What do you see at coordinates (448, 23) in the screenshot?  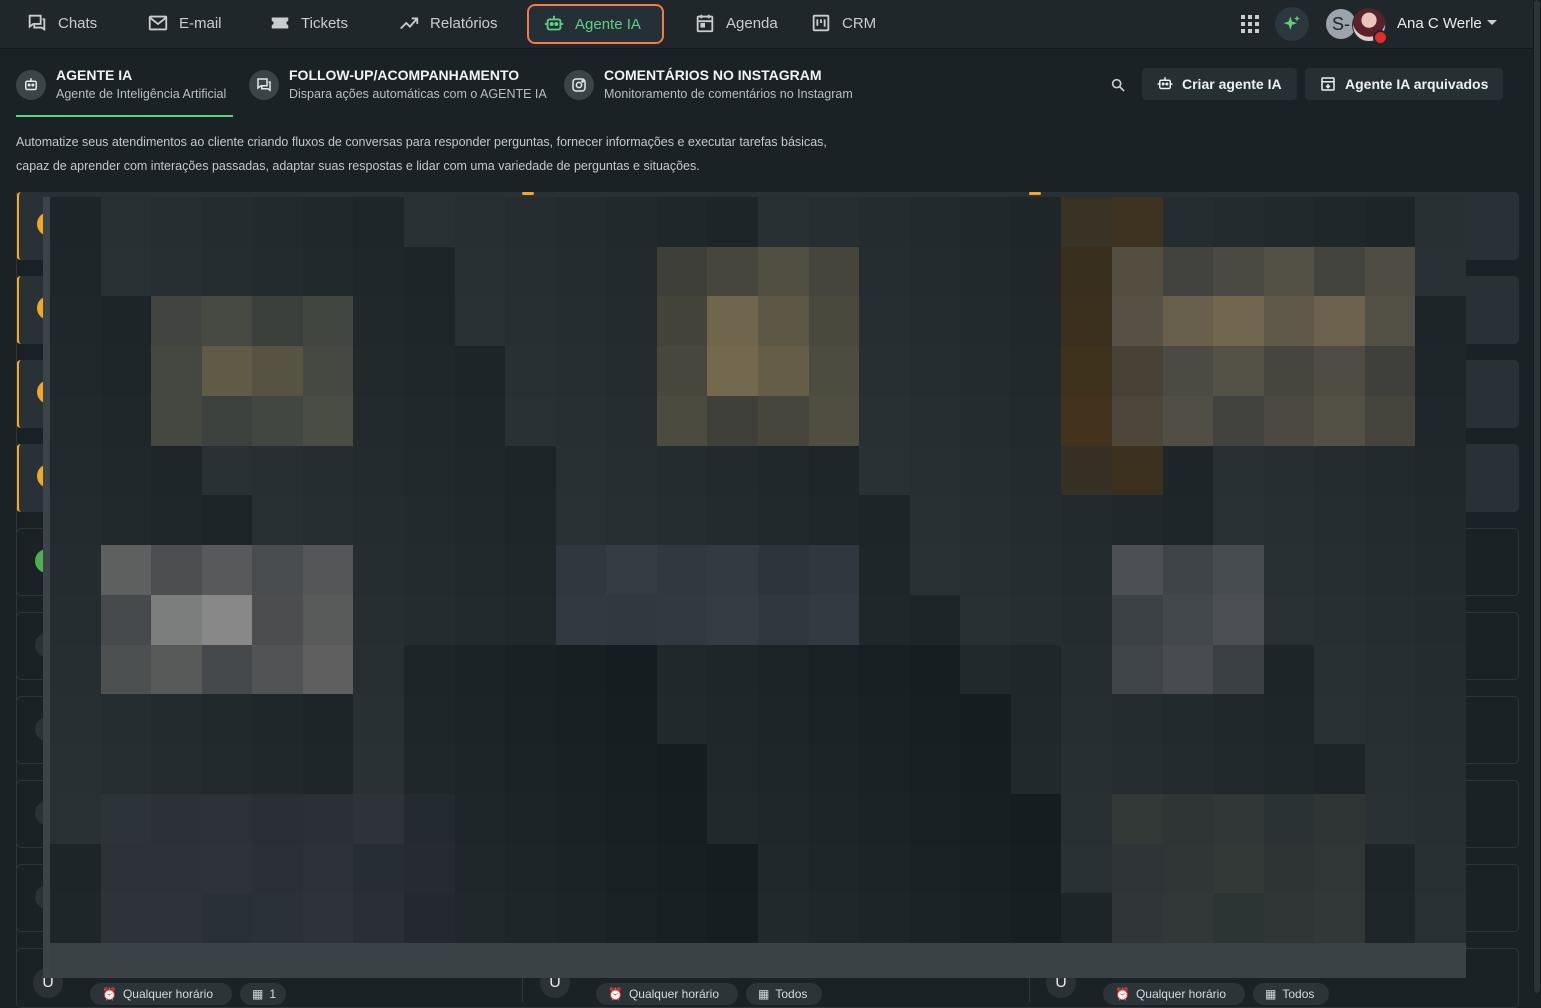 I see `nav-item-relatorios: Relatórios` at bounding box center [448, 23].